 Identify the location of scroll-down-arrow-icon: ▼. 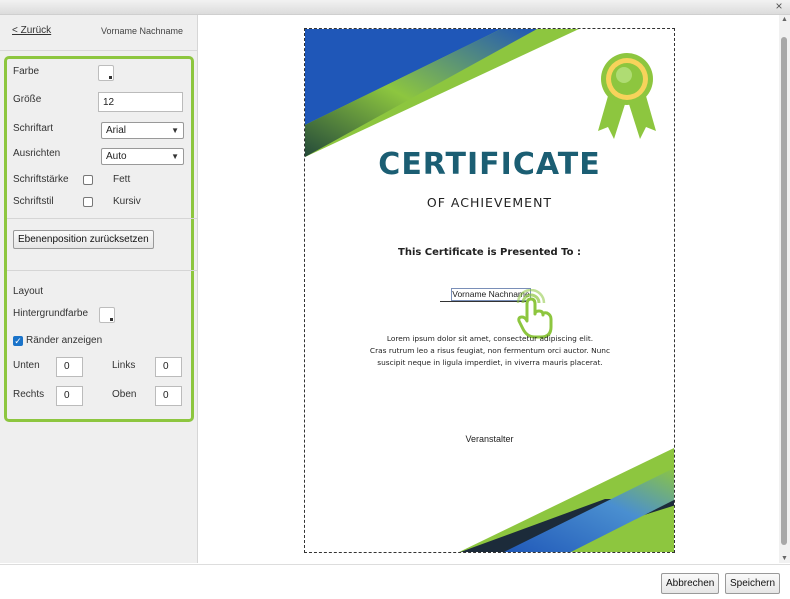
(784, 558).